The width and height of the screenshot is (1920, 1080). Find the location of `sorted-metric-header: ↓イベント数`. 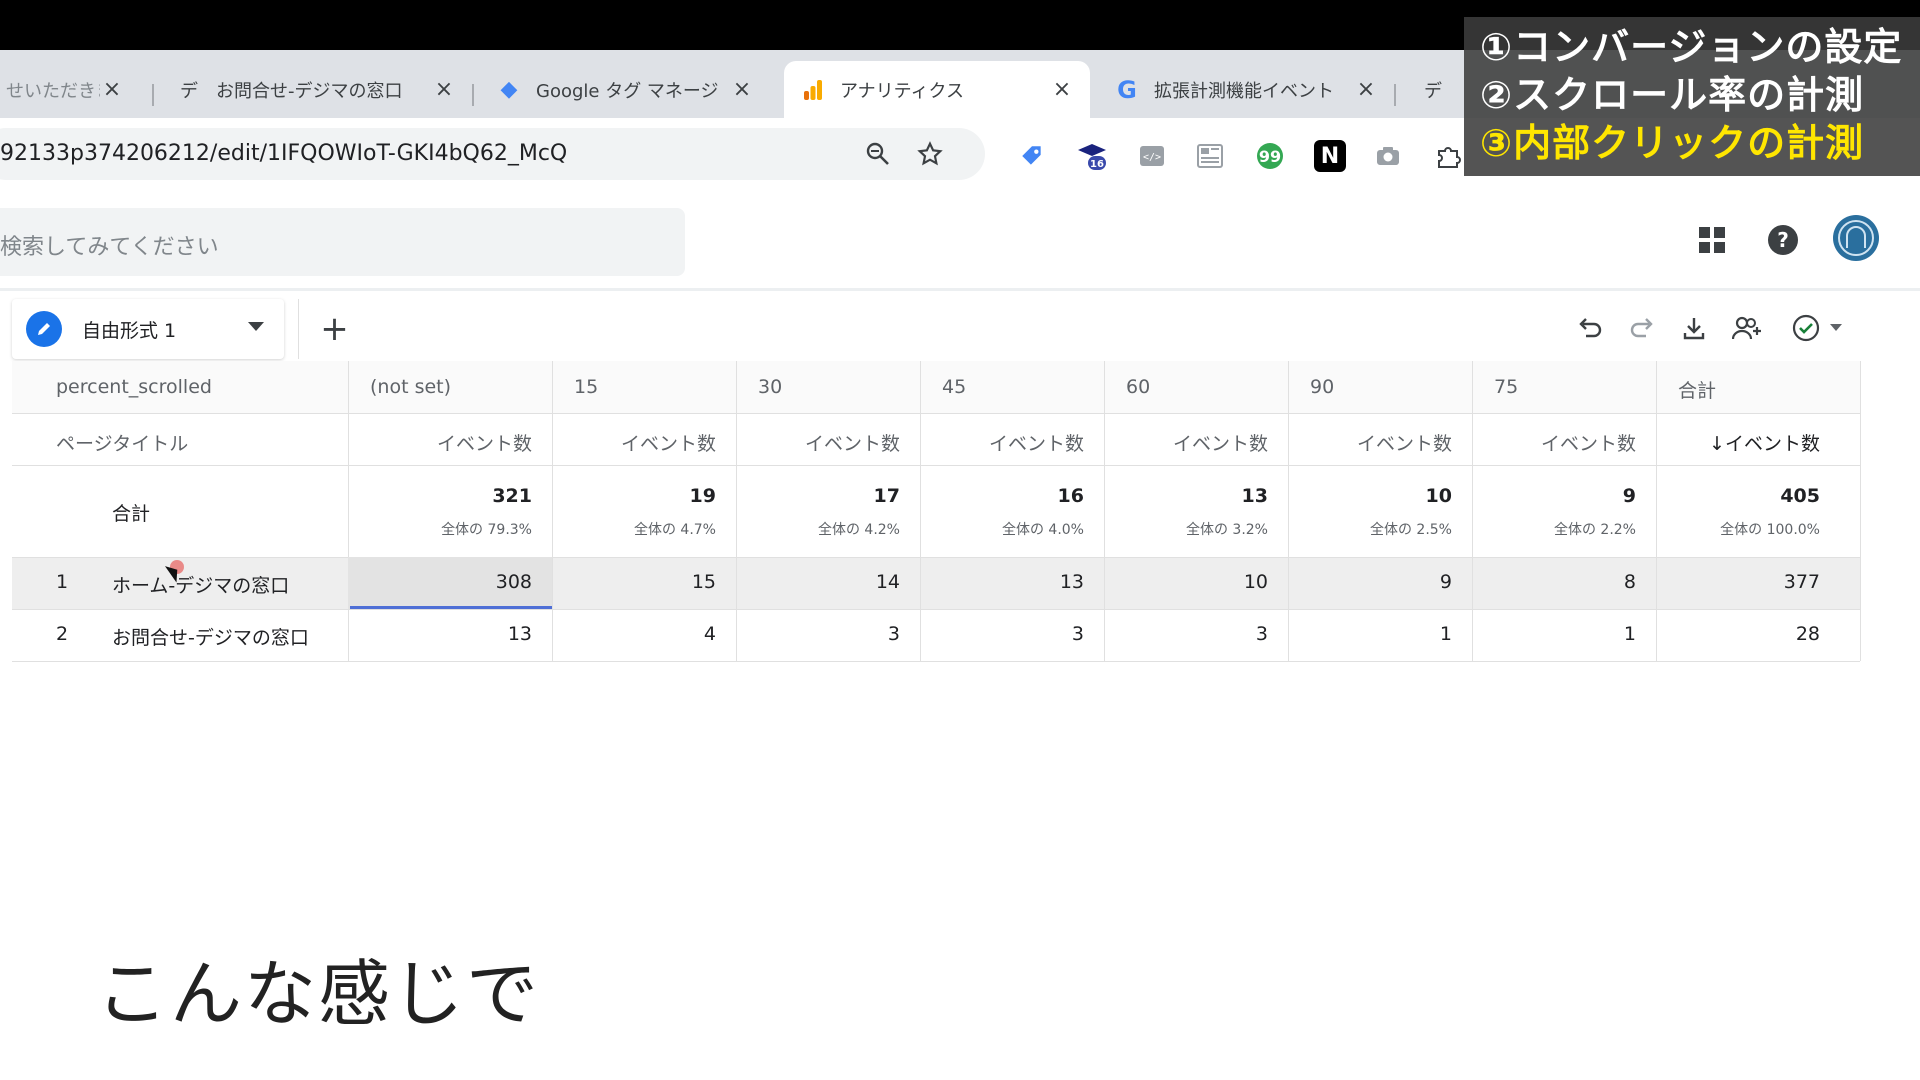

sorted-metric-header: ↓イベント数 is located at coordinates (1738, 442).